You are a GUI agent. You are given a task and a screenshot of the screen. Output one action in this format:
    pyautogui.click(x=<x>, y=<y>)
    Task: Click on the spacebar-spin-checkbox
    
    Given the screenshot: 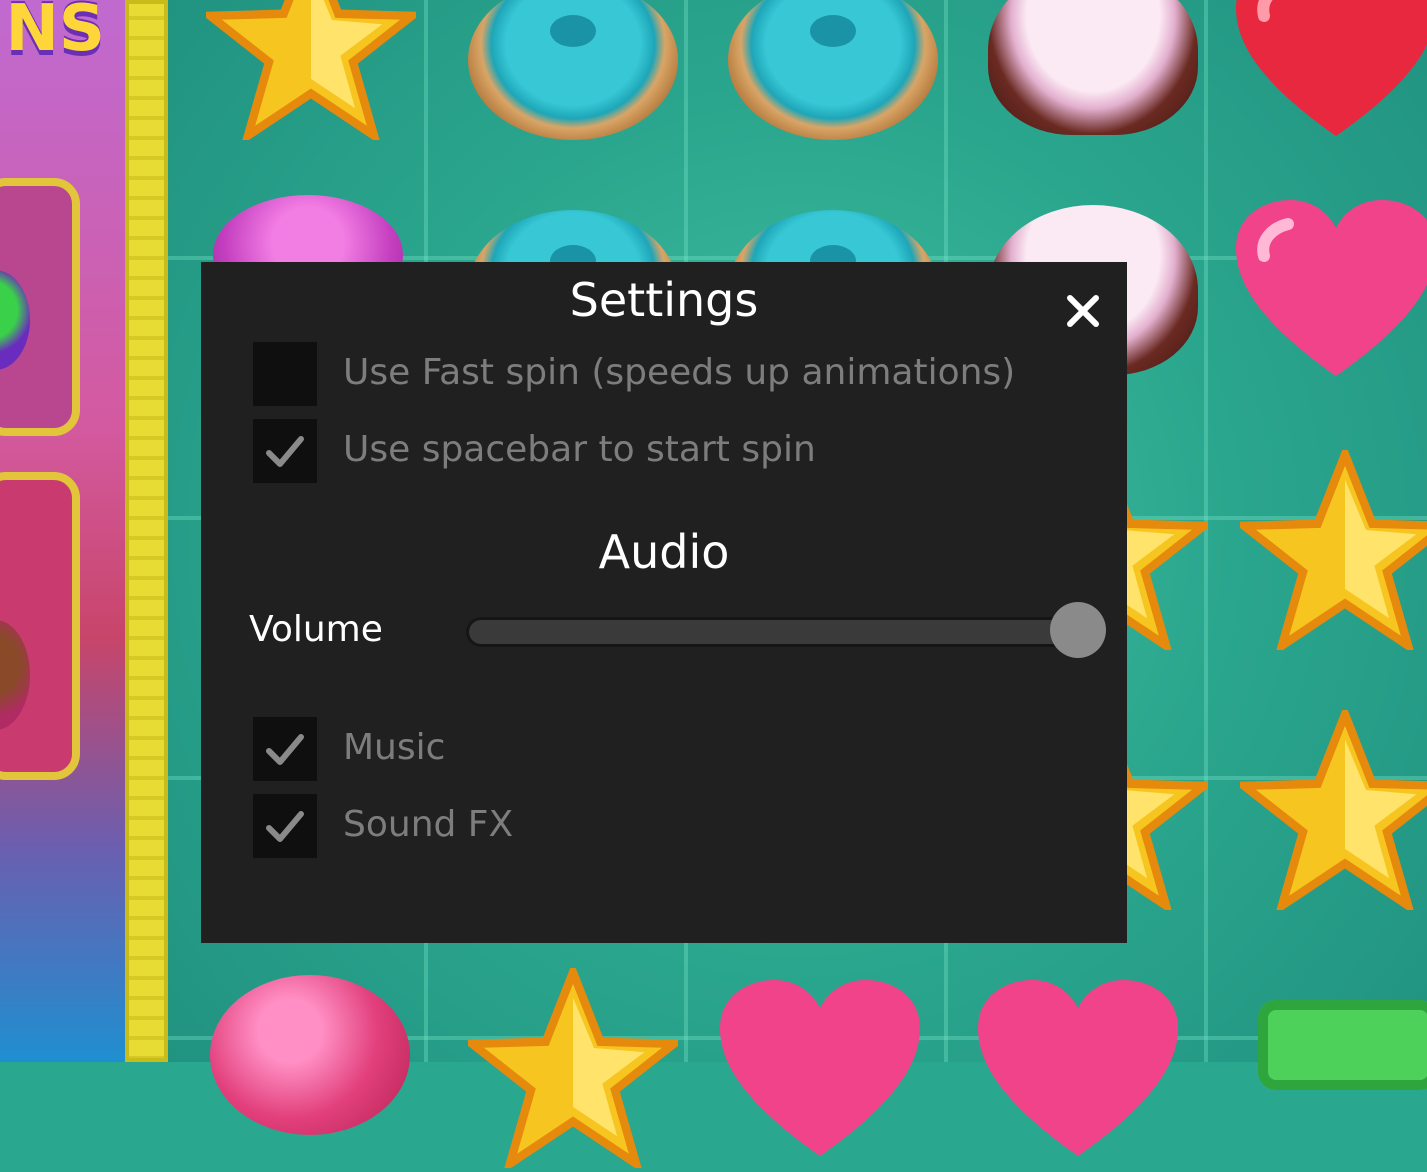 What is the action you would take?
    pyautogui.click(x=285, y=451)
    